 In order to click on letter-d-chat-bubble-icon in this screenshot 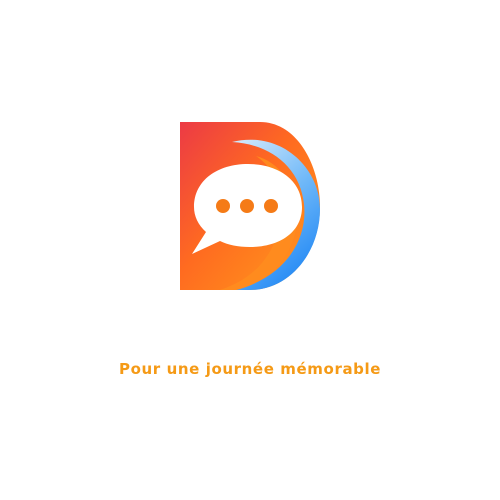, I will do `click(250, 206)`.